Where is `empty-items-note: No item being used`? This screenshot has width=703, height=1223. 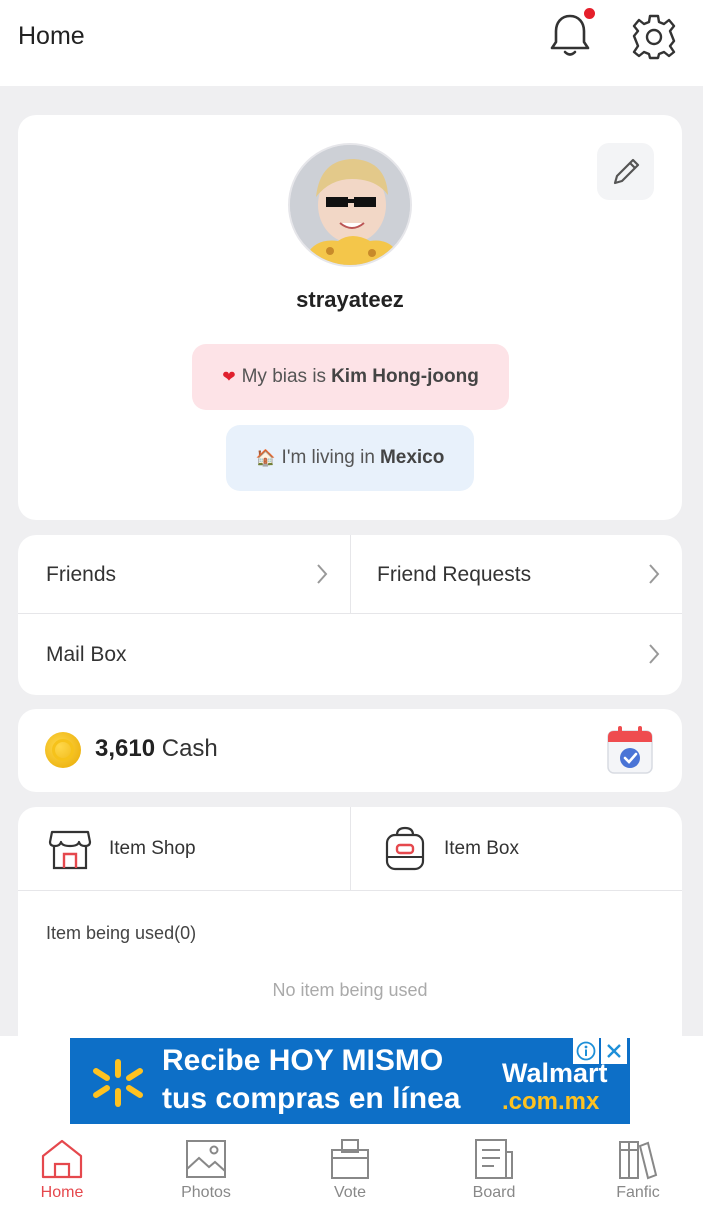 empty-items-note: No item being used is located at coordinates (350, 990).